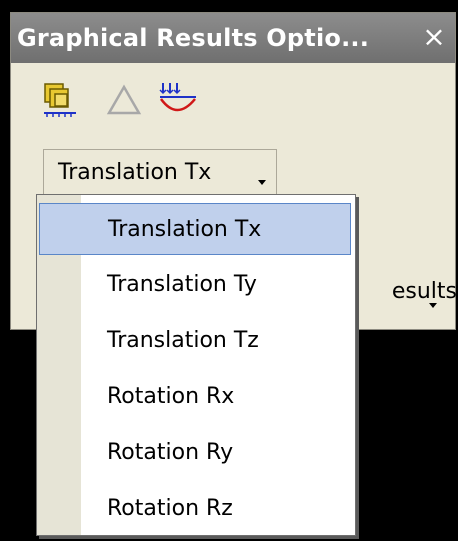 This screenshot has height=541, width=458. I want to click on results-dropdown-label: esults, so click(402, 291).